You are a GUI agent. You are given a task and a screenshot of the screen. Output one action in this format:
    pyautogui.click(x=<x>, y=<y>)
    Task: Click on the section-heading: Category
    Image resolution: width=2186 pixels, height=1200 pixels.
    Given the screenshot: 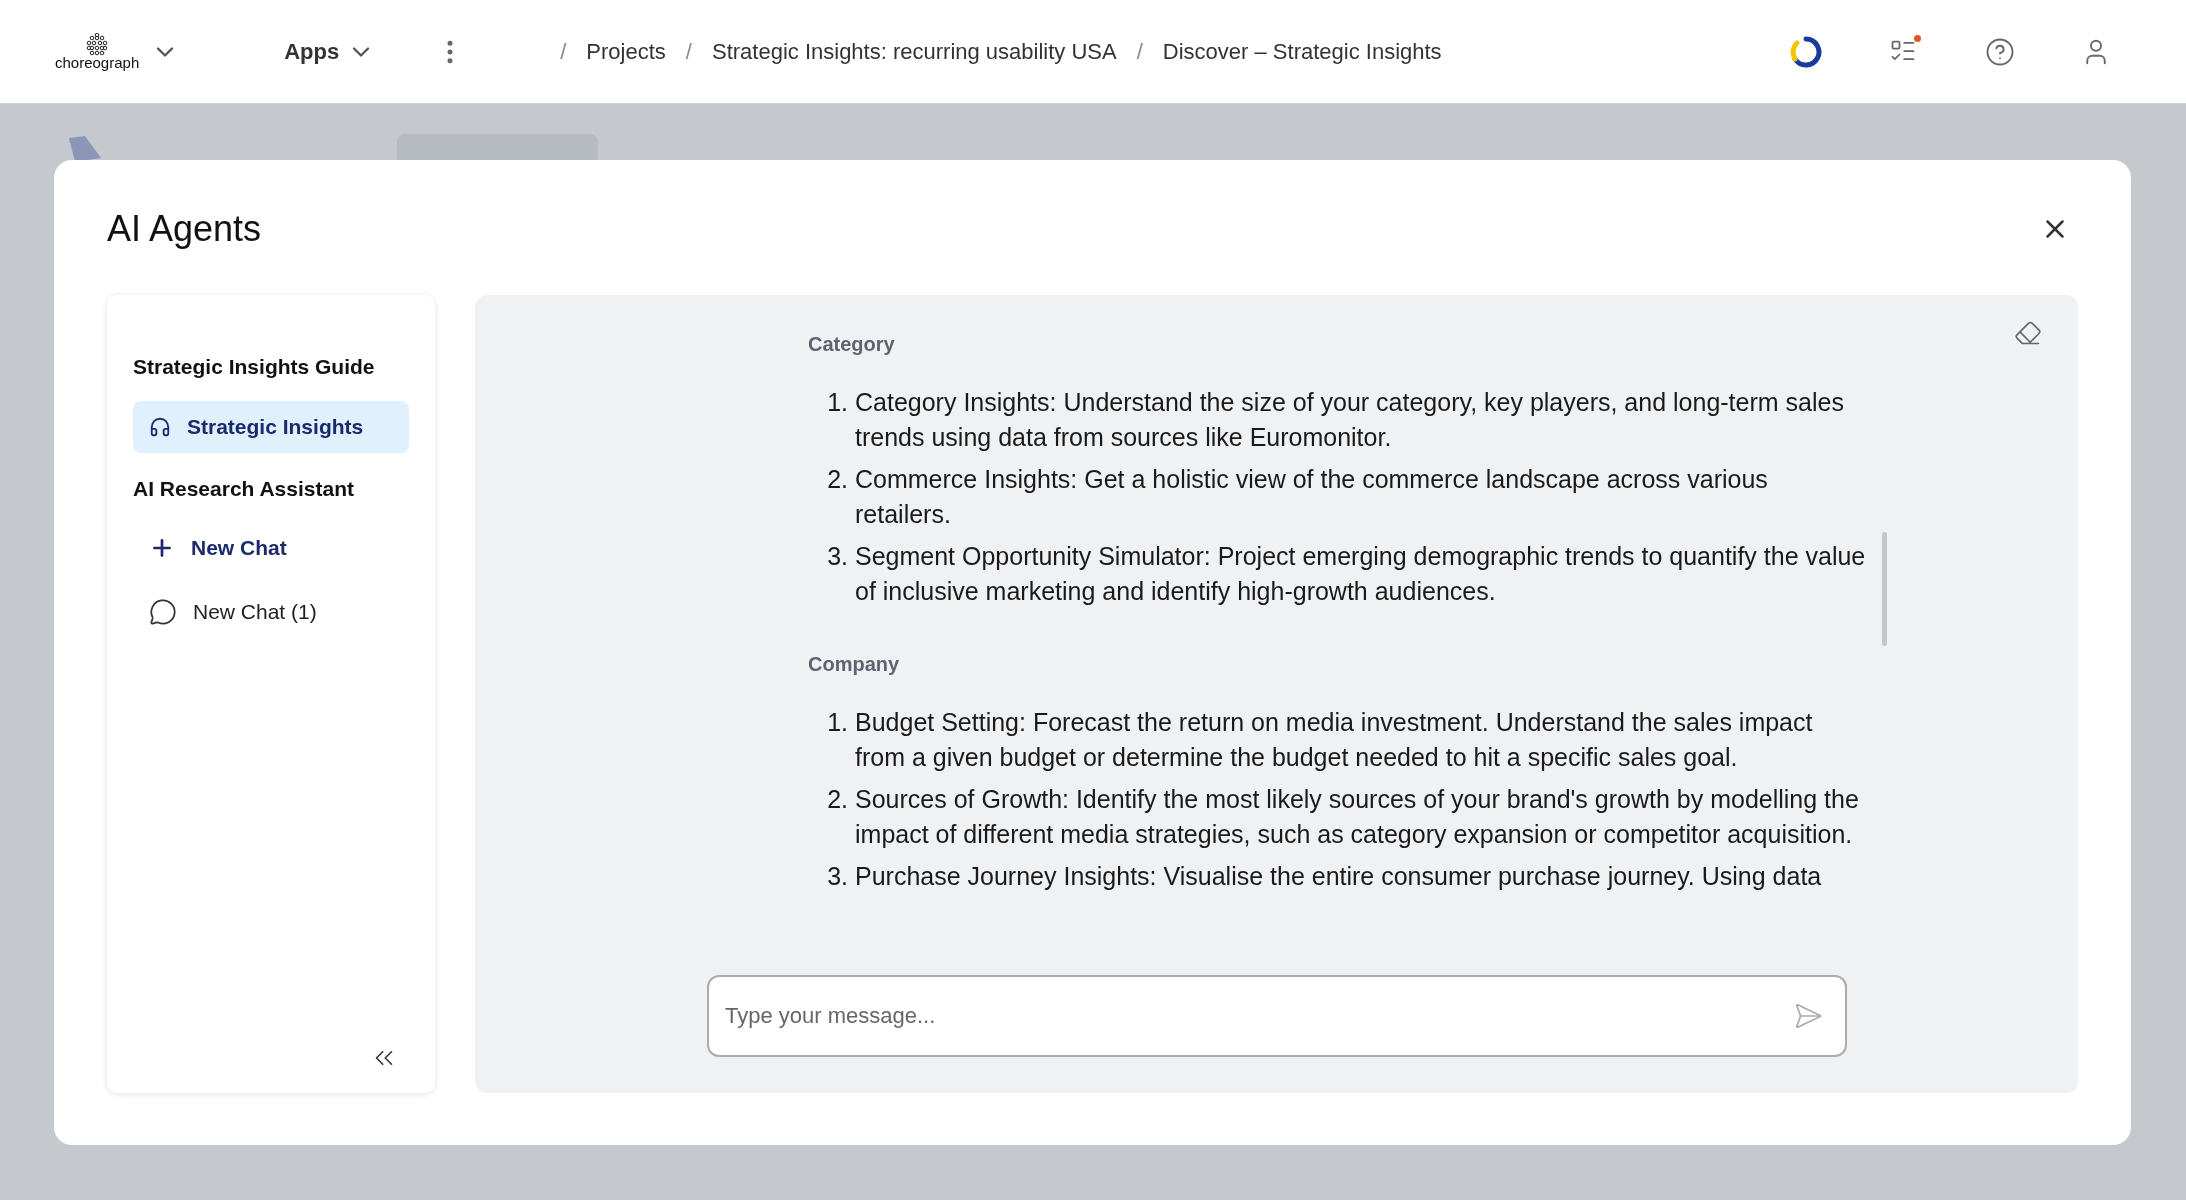 What is the action you would take?
    pyautogui.click(x=852, y=344)
    